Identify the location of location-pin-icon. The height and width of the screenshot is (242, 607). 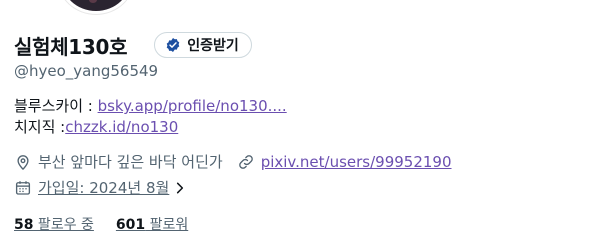
(23, 162).